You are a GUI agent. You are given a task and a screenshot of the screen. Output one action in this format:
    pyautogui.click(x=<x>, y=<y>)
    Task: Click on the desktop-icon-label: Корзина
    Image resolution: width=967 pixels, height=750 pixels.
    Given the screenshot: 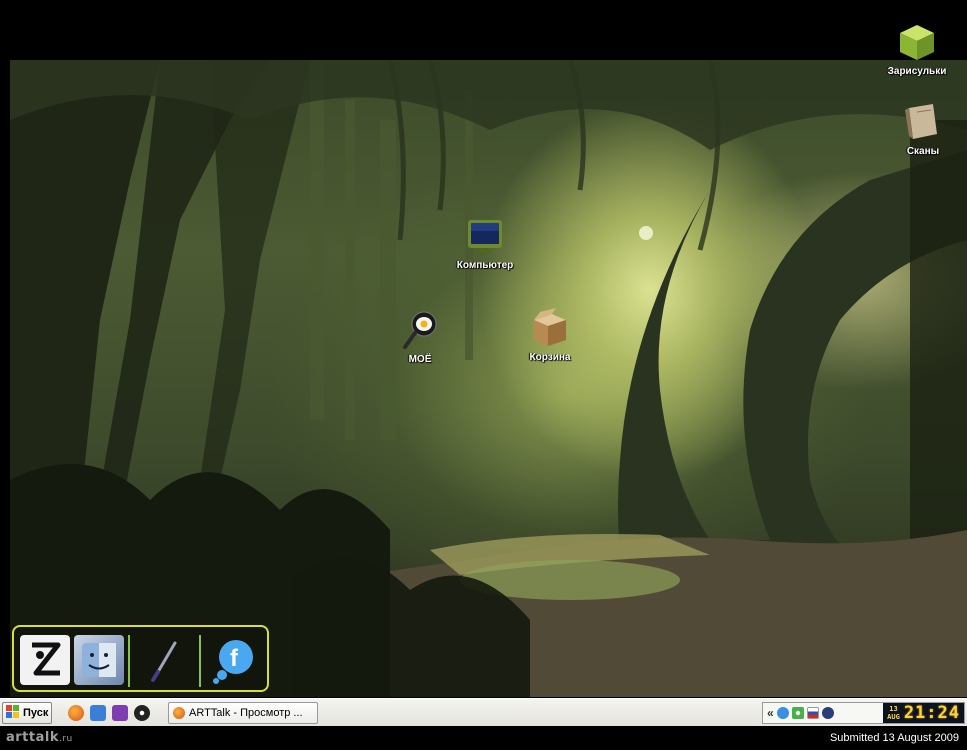 What is the action you would take?
    pyautogui.click(x=550, y=357)
    